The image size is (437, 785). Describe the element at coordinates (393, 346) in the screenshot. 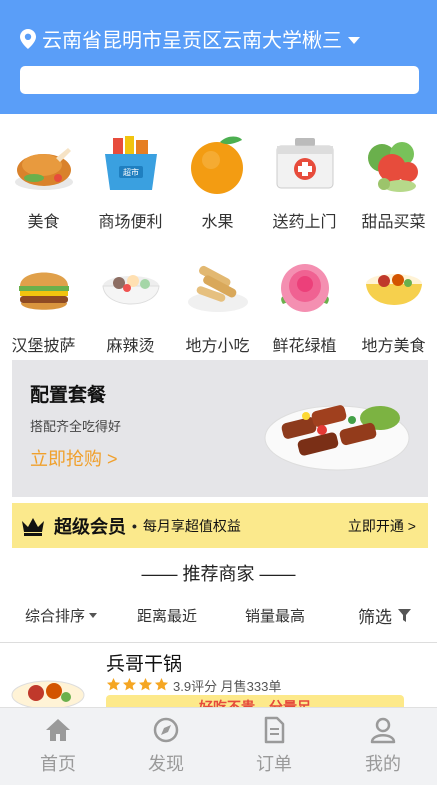

I see `category-label: 地方美食` at that location.